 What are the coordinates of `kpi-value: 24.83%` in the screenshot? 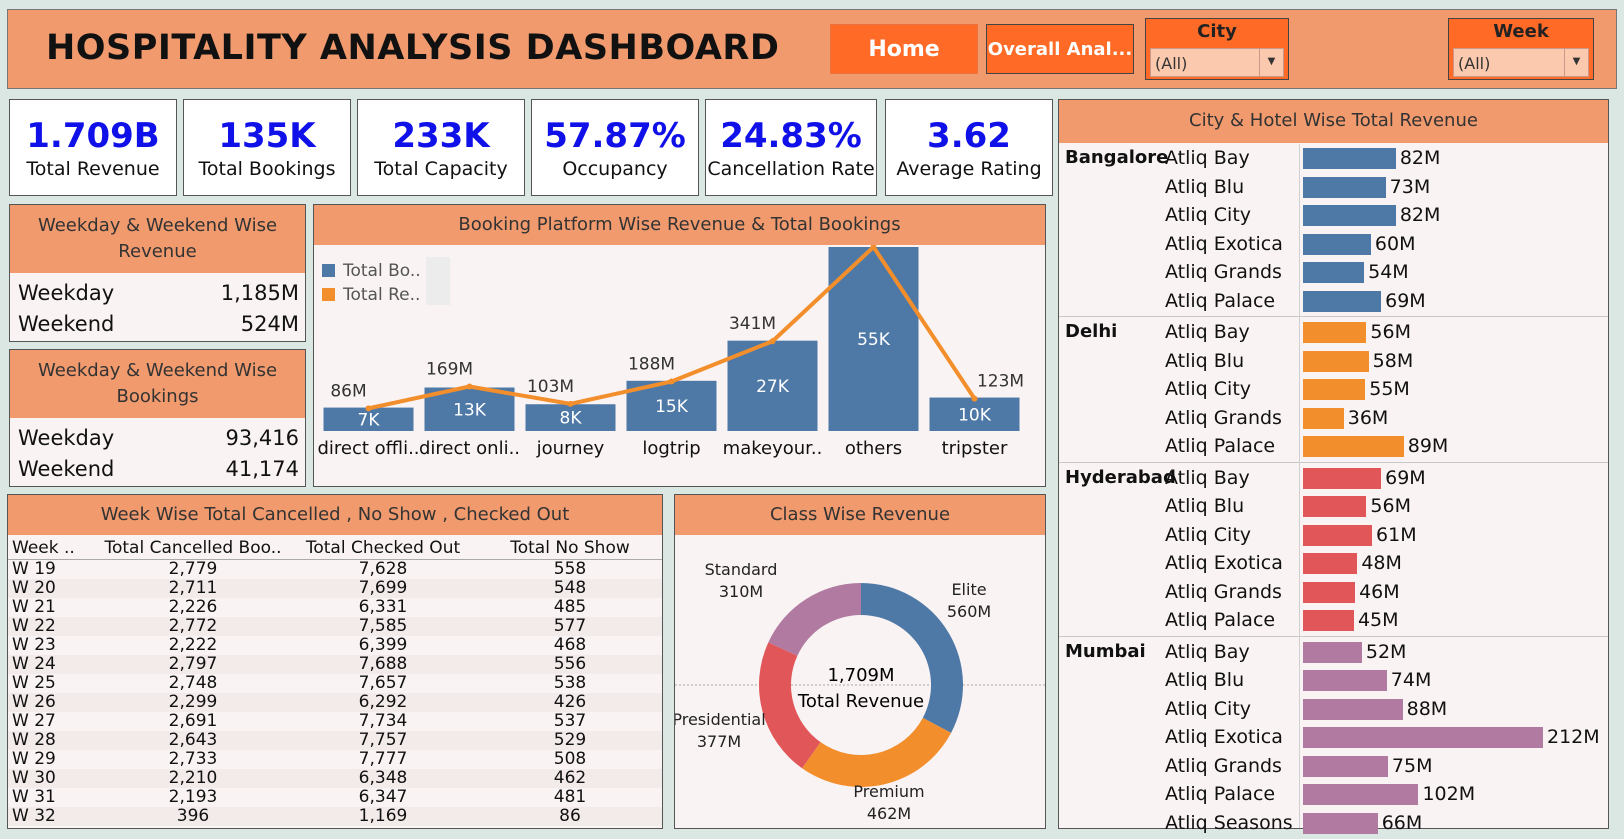 It's located at (791, 136).